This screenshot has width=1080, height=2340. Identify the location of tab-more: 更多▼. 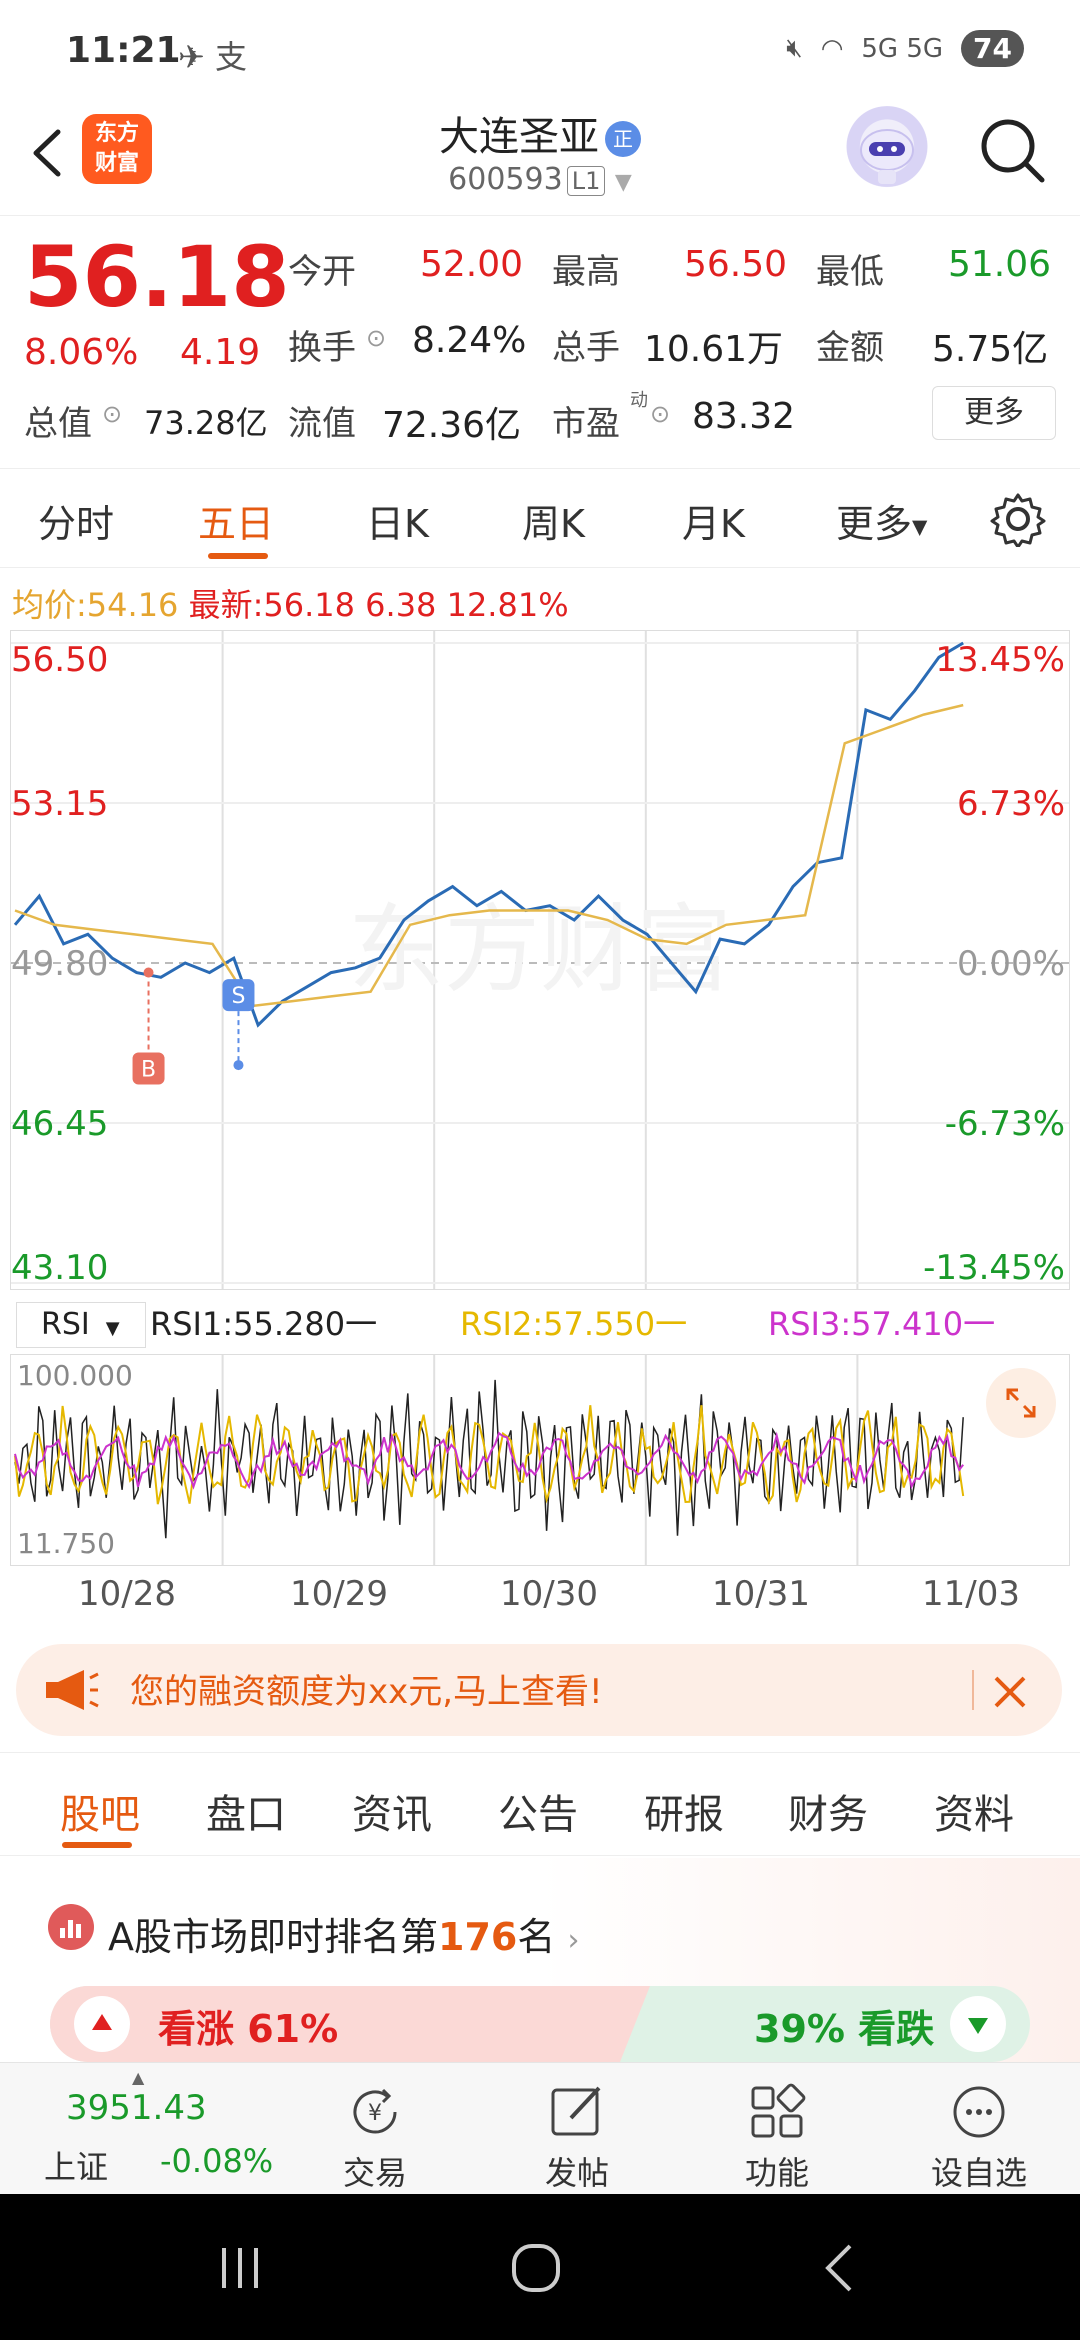
(881, 520).